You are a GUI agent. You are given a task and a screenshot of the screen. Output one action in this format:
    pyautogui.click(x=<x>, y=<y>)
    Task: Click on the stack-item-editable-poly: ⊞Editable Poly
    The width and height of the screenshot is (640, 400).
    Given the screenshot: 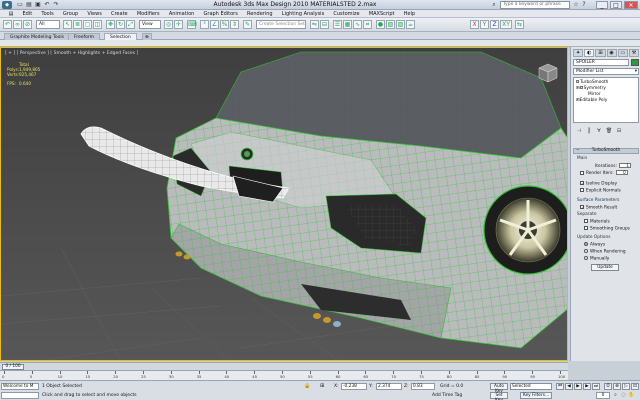 What is the action you would take?
    pyautogui.click(x=591, y=100)
    